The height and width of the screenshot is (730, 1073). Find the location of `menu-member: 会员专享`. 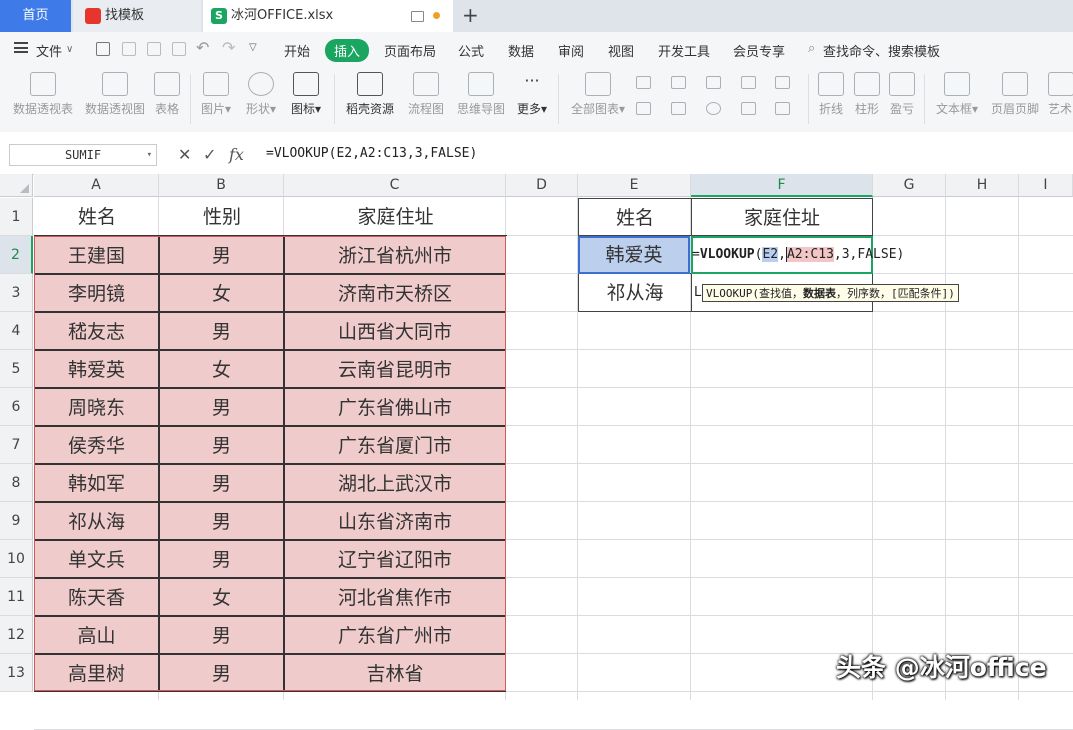

menu-member: 会员专享 is located at coordinates (759, 50).